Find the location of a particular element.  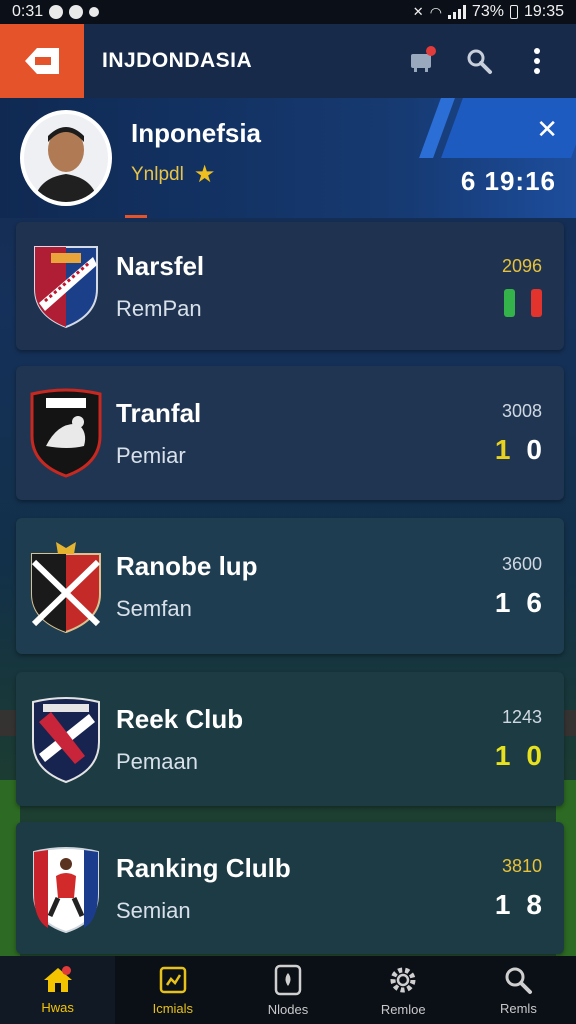

mute-icon: ✕ is located at coordinates (418, 11).